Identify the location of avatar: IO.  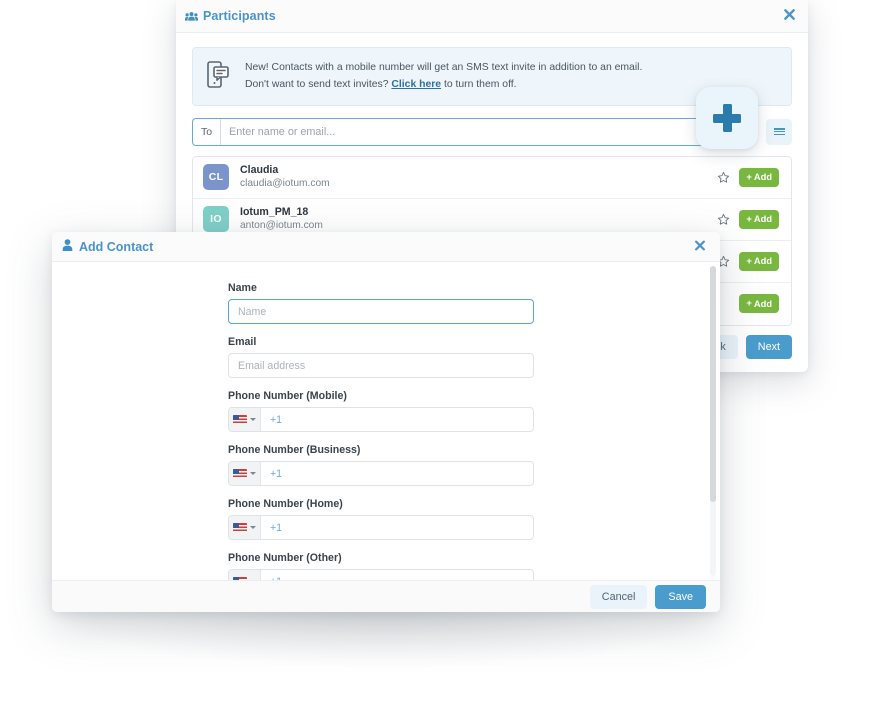
(216, 219).